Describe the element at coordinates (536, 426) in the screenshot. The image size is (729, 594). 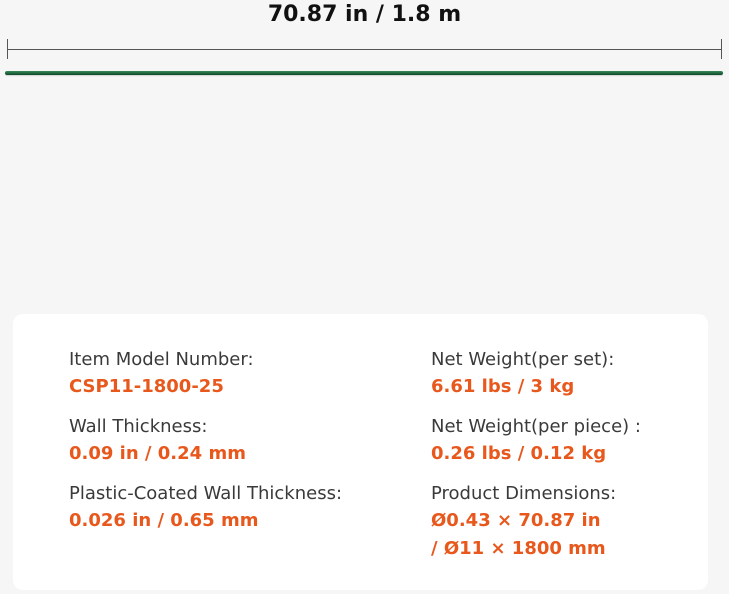
I see `spec-label: Net Weight(per piece) :` at that location.